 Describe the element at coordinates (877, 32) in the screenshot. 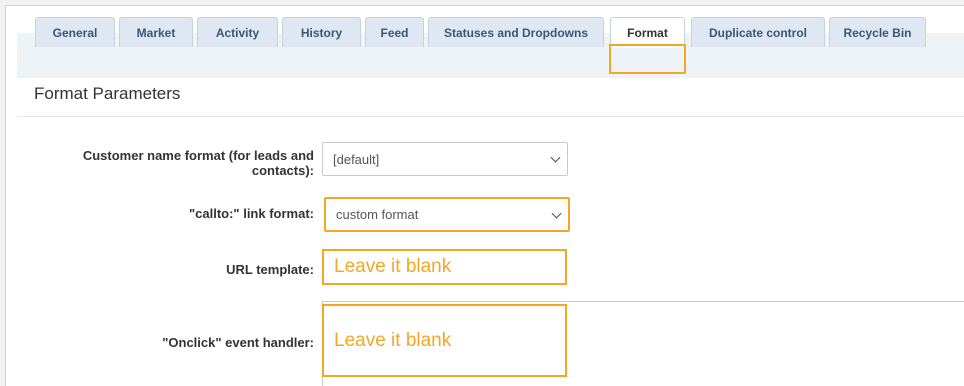

I see `tab-recycle-bin: Recycle Bin` at that location.